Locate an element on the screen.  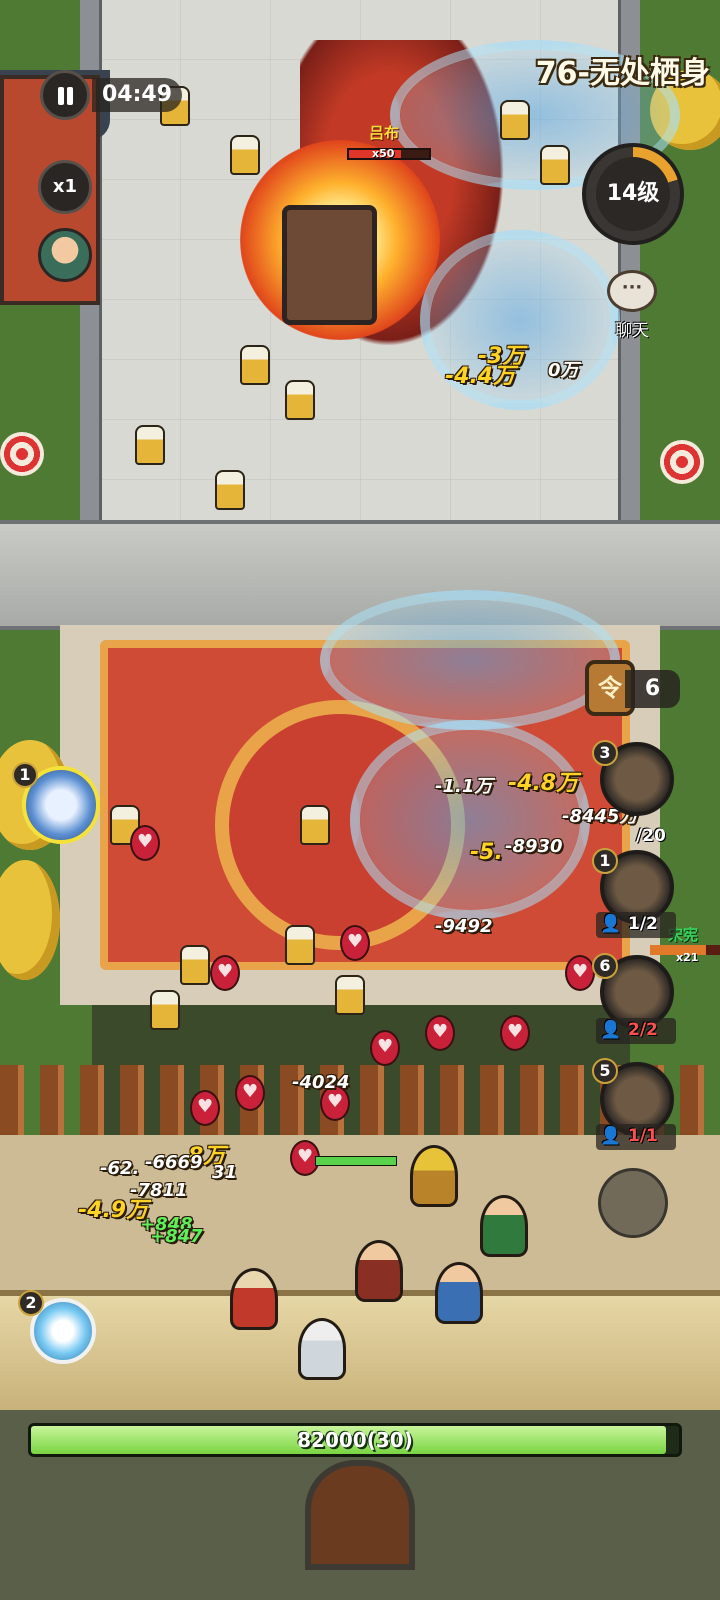
unit-health-fill is located at coordinates (356, 1161).